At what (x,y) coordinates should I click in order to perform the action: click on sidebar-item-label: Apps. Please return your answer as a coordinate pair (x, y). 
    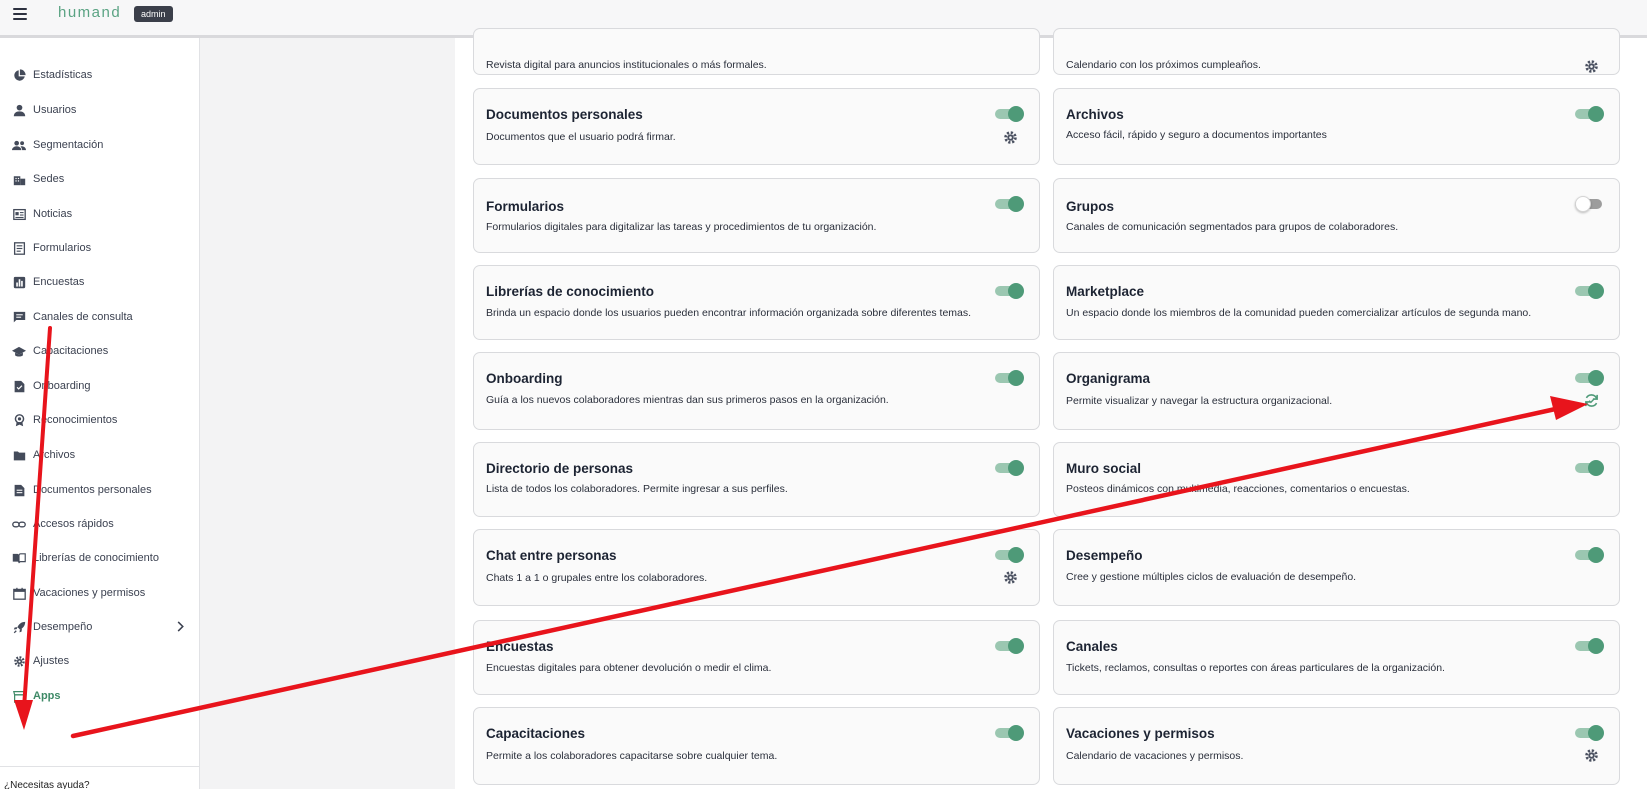
    Looking at the image, I should click on (47, 696).